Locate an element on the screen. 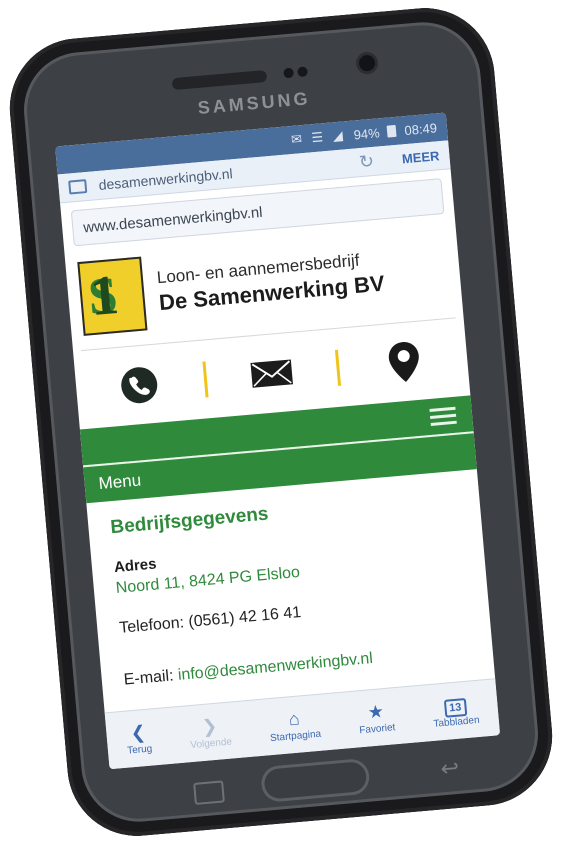 The width and height of the screenshot is (569, 849). home-icon: ⌂ is located at coordinates (294, 718).